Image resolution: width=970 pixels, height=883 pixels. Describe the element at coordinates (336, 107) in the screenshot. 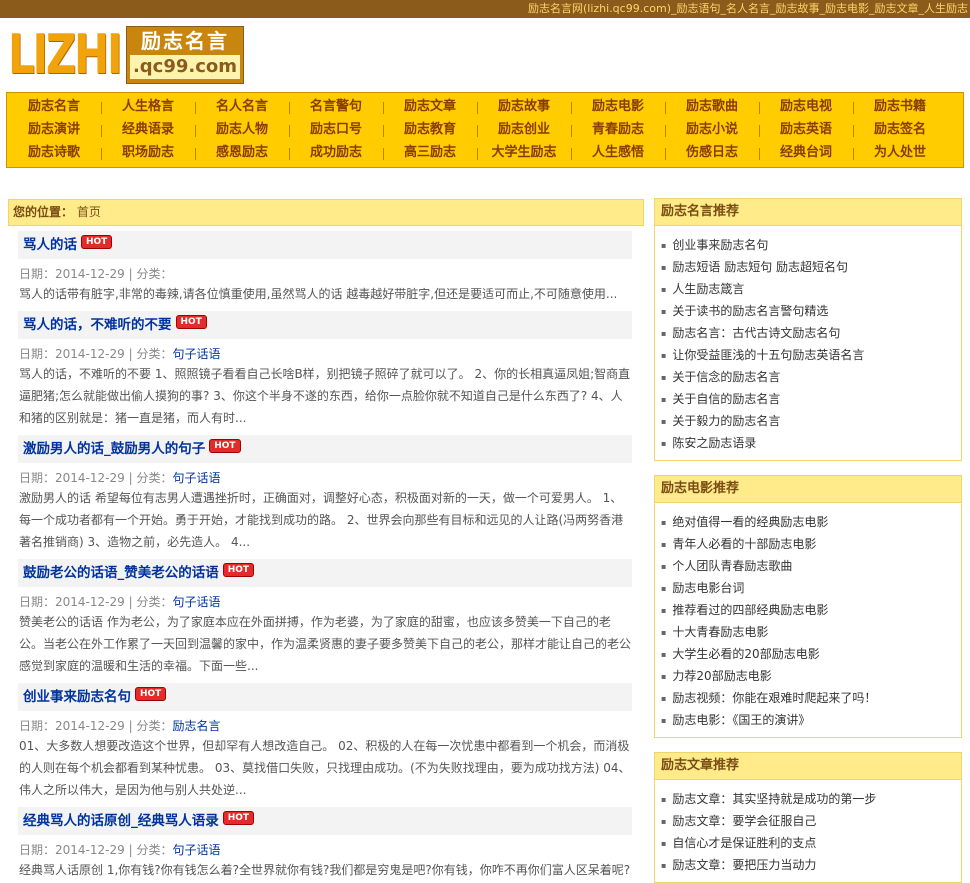

I see `nav-link: 名言警句` at that location.